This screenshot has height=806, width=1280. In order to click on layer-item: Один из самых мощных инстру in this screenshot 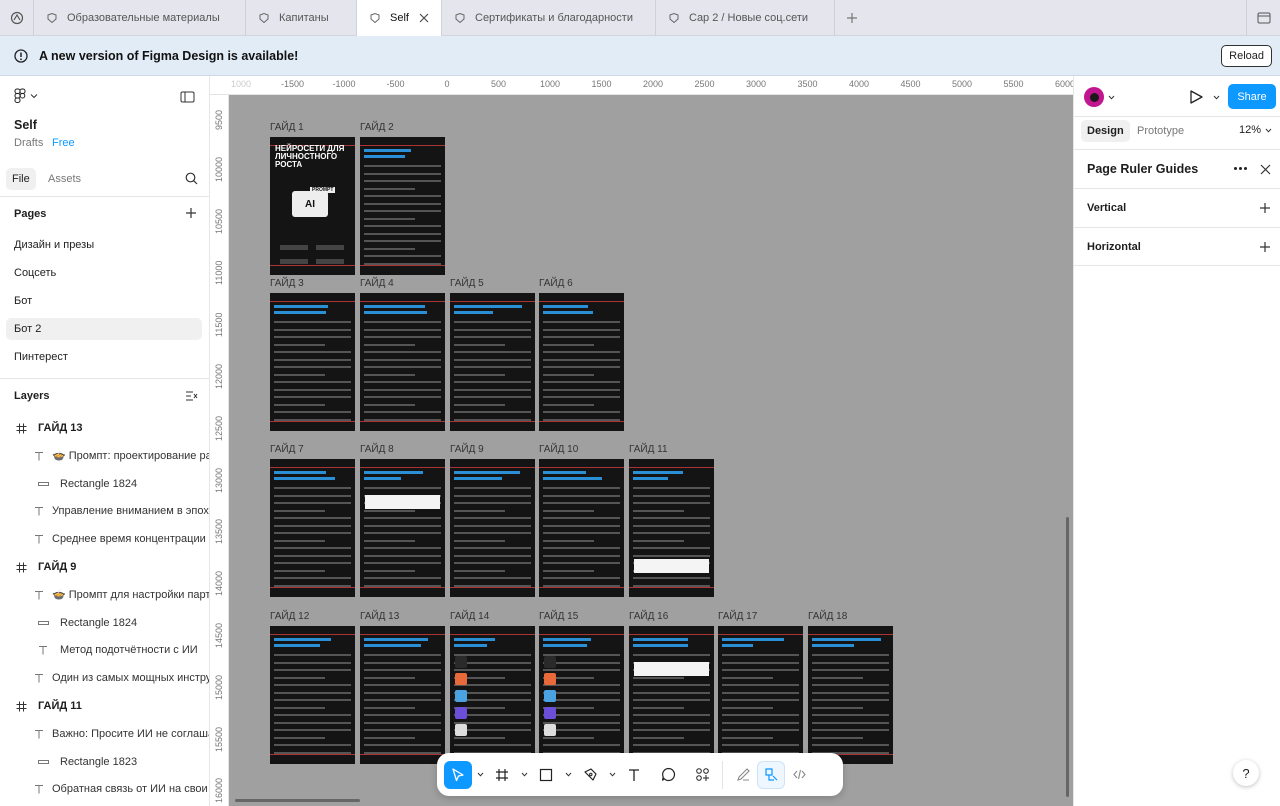, I will do `click(104, 678)`.